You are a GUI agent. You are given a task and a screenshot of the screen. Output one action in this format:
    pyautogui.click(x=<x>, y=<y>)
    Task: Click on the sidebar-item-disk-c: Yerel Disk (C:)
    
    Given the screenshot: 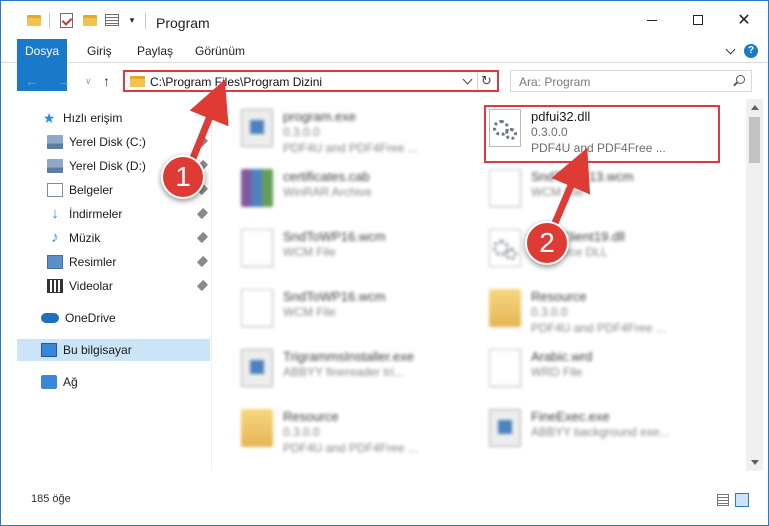 What is the action you would take?
    pyautogui.click(x=113, y=142)
    